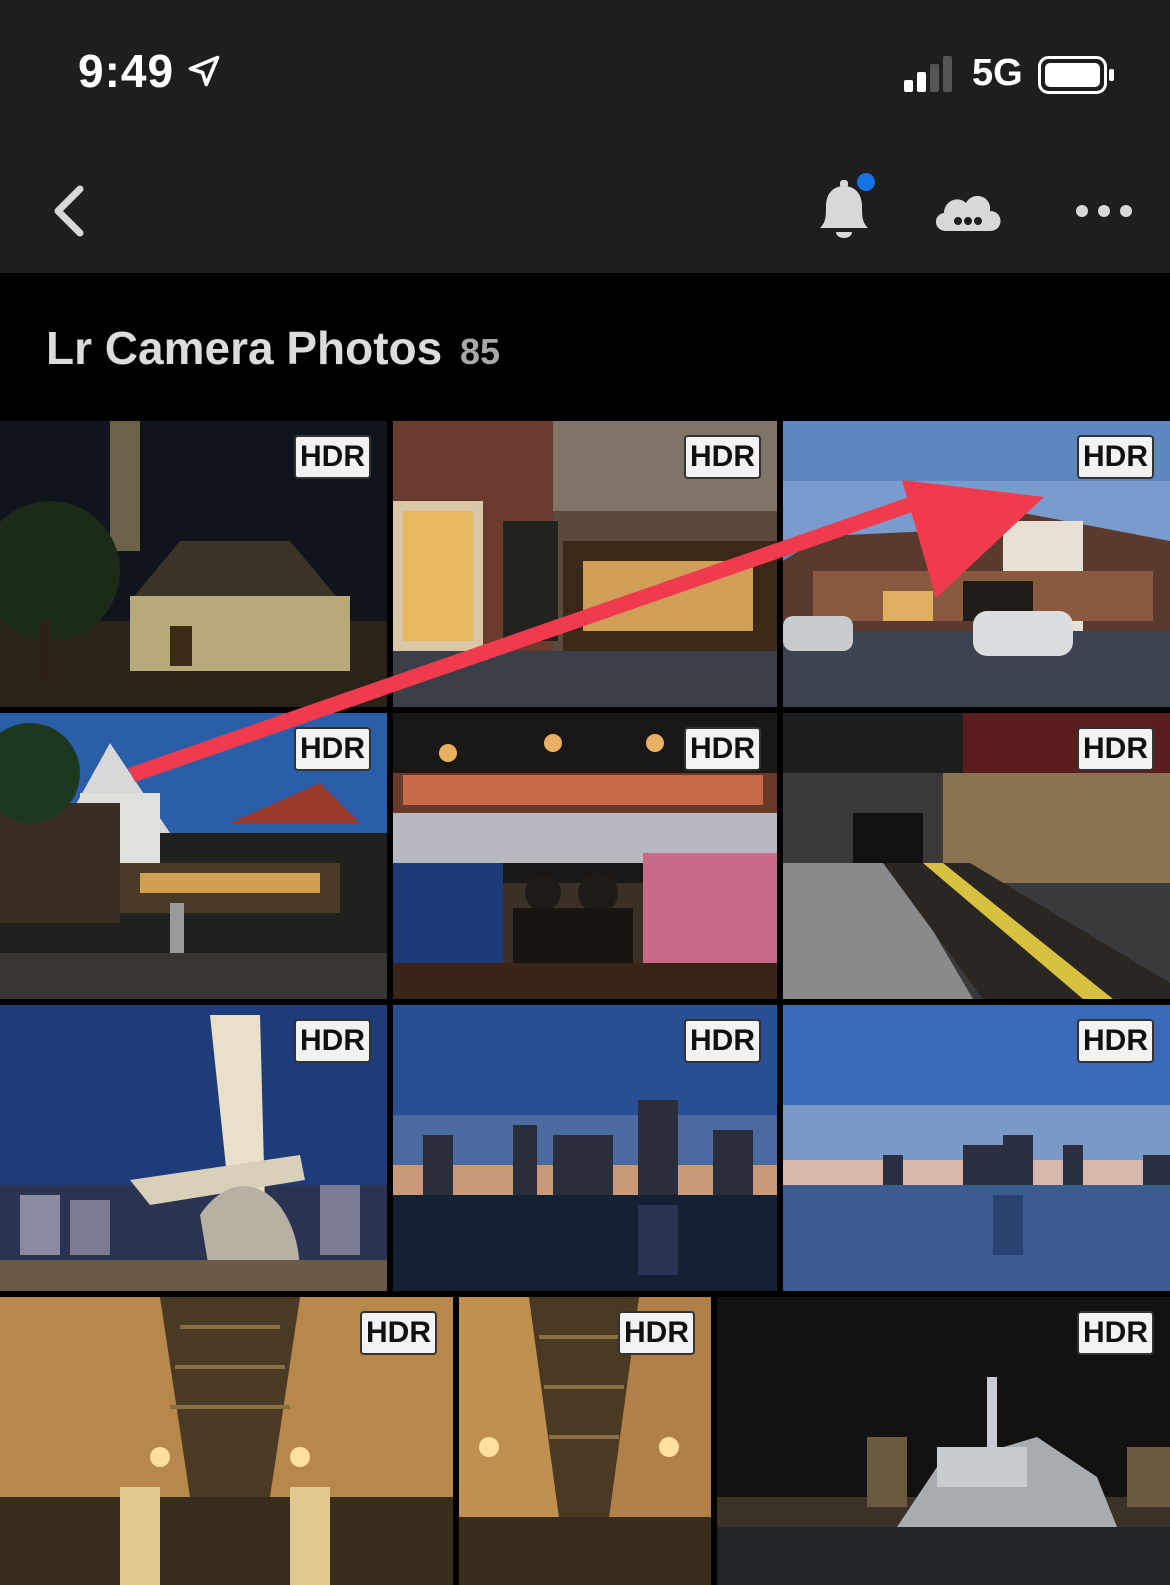  What do you see at coordinates (126, 71) in the screenshot?
I see `status-time-text: 9:49` at bounding box center [126, 71].